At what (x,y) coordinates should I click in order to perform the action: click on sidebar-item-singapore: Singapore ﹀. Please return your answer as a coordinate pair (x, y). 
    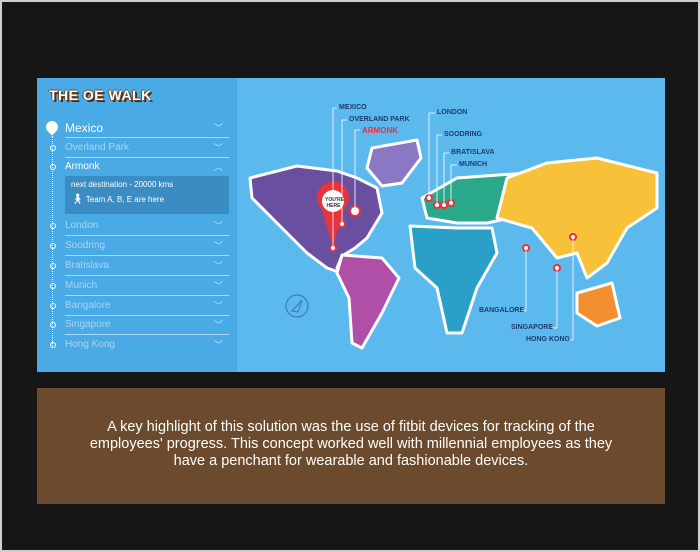
    Looking at the image, I should click on (139, 325).